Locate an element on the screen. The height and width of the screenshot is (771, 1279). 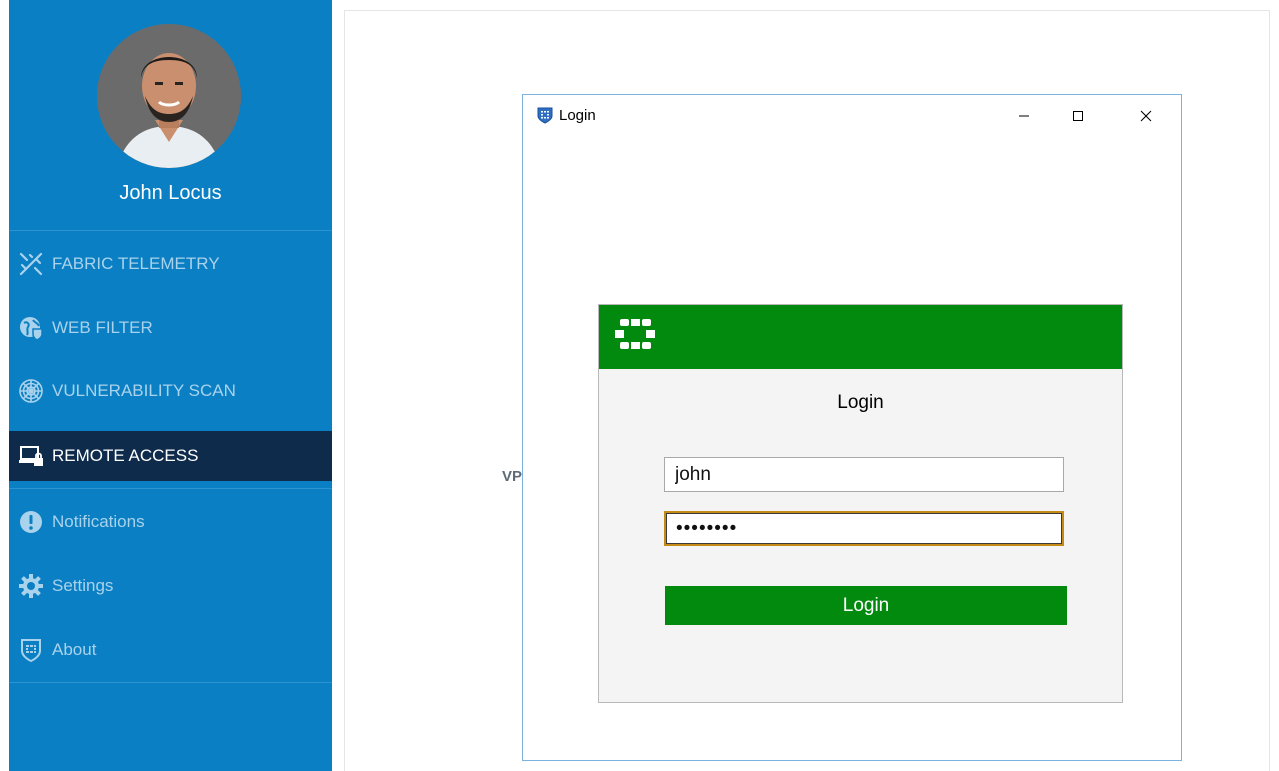
sidebar-item-label: REMOTE ACCESS is located at coordinates (125, 455).